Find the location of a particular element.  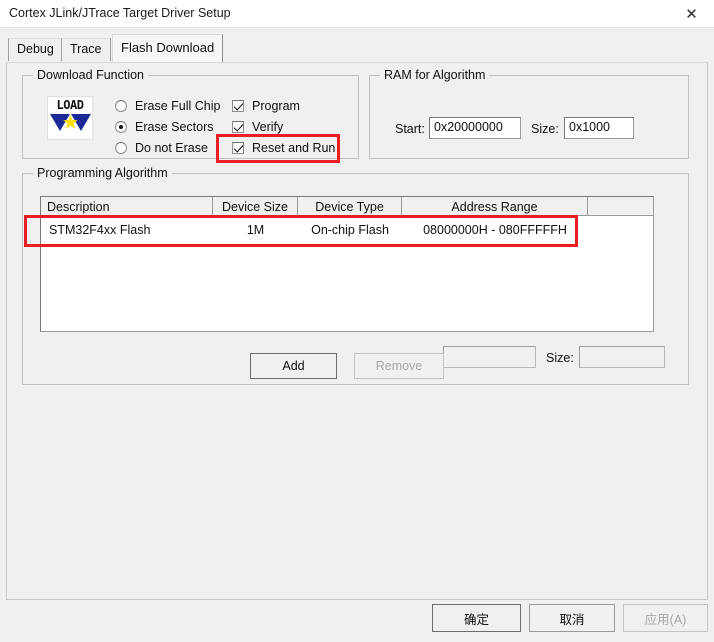

column-header-address-range: Address Range is located at coordinates (495, 206).